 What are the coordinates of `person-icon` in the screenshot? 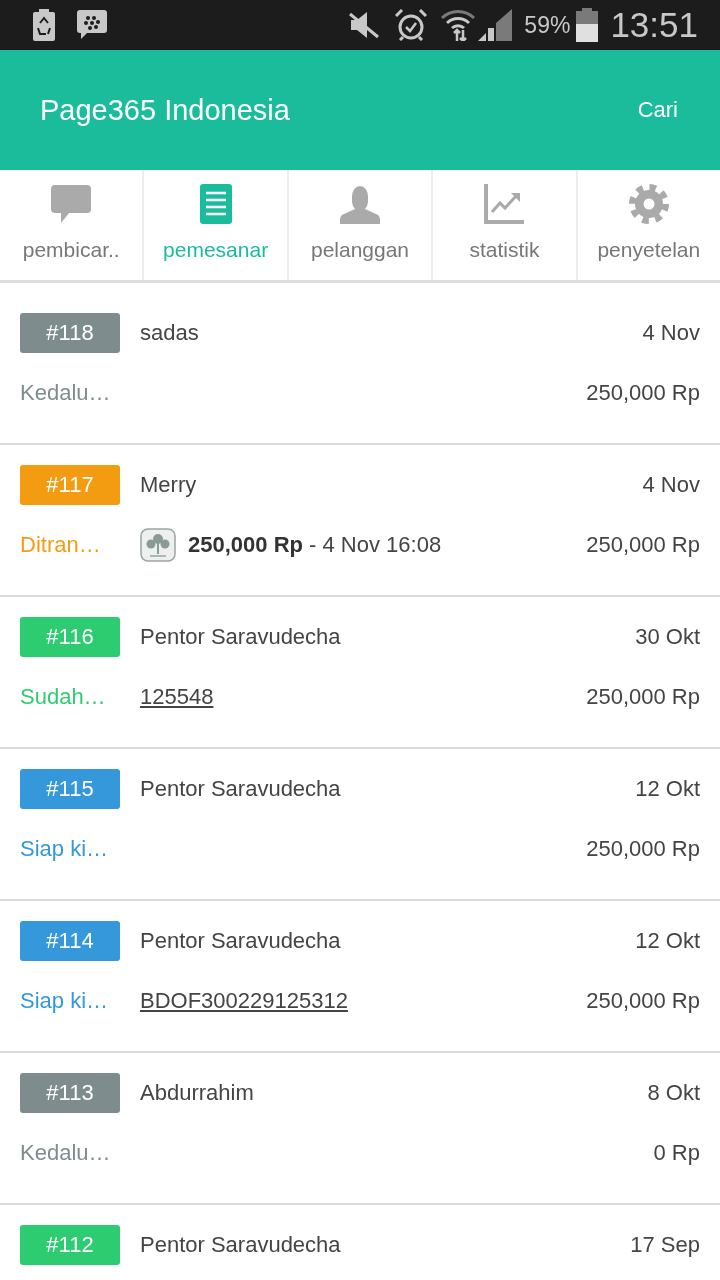 It's located at (360, 204).